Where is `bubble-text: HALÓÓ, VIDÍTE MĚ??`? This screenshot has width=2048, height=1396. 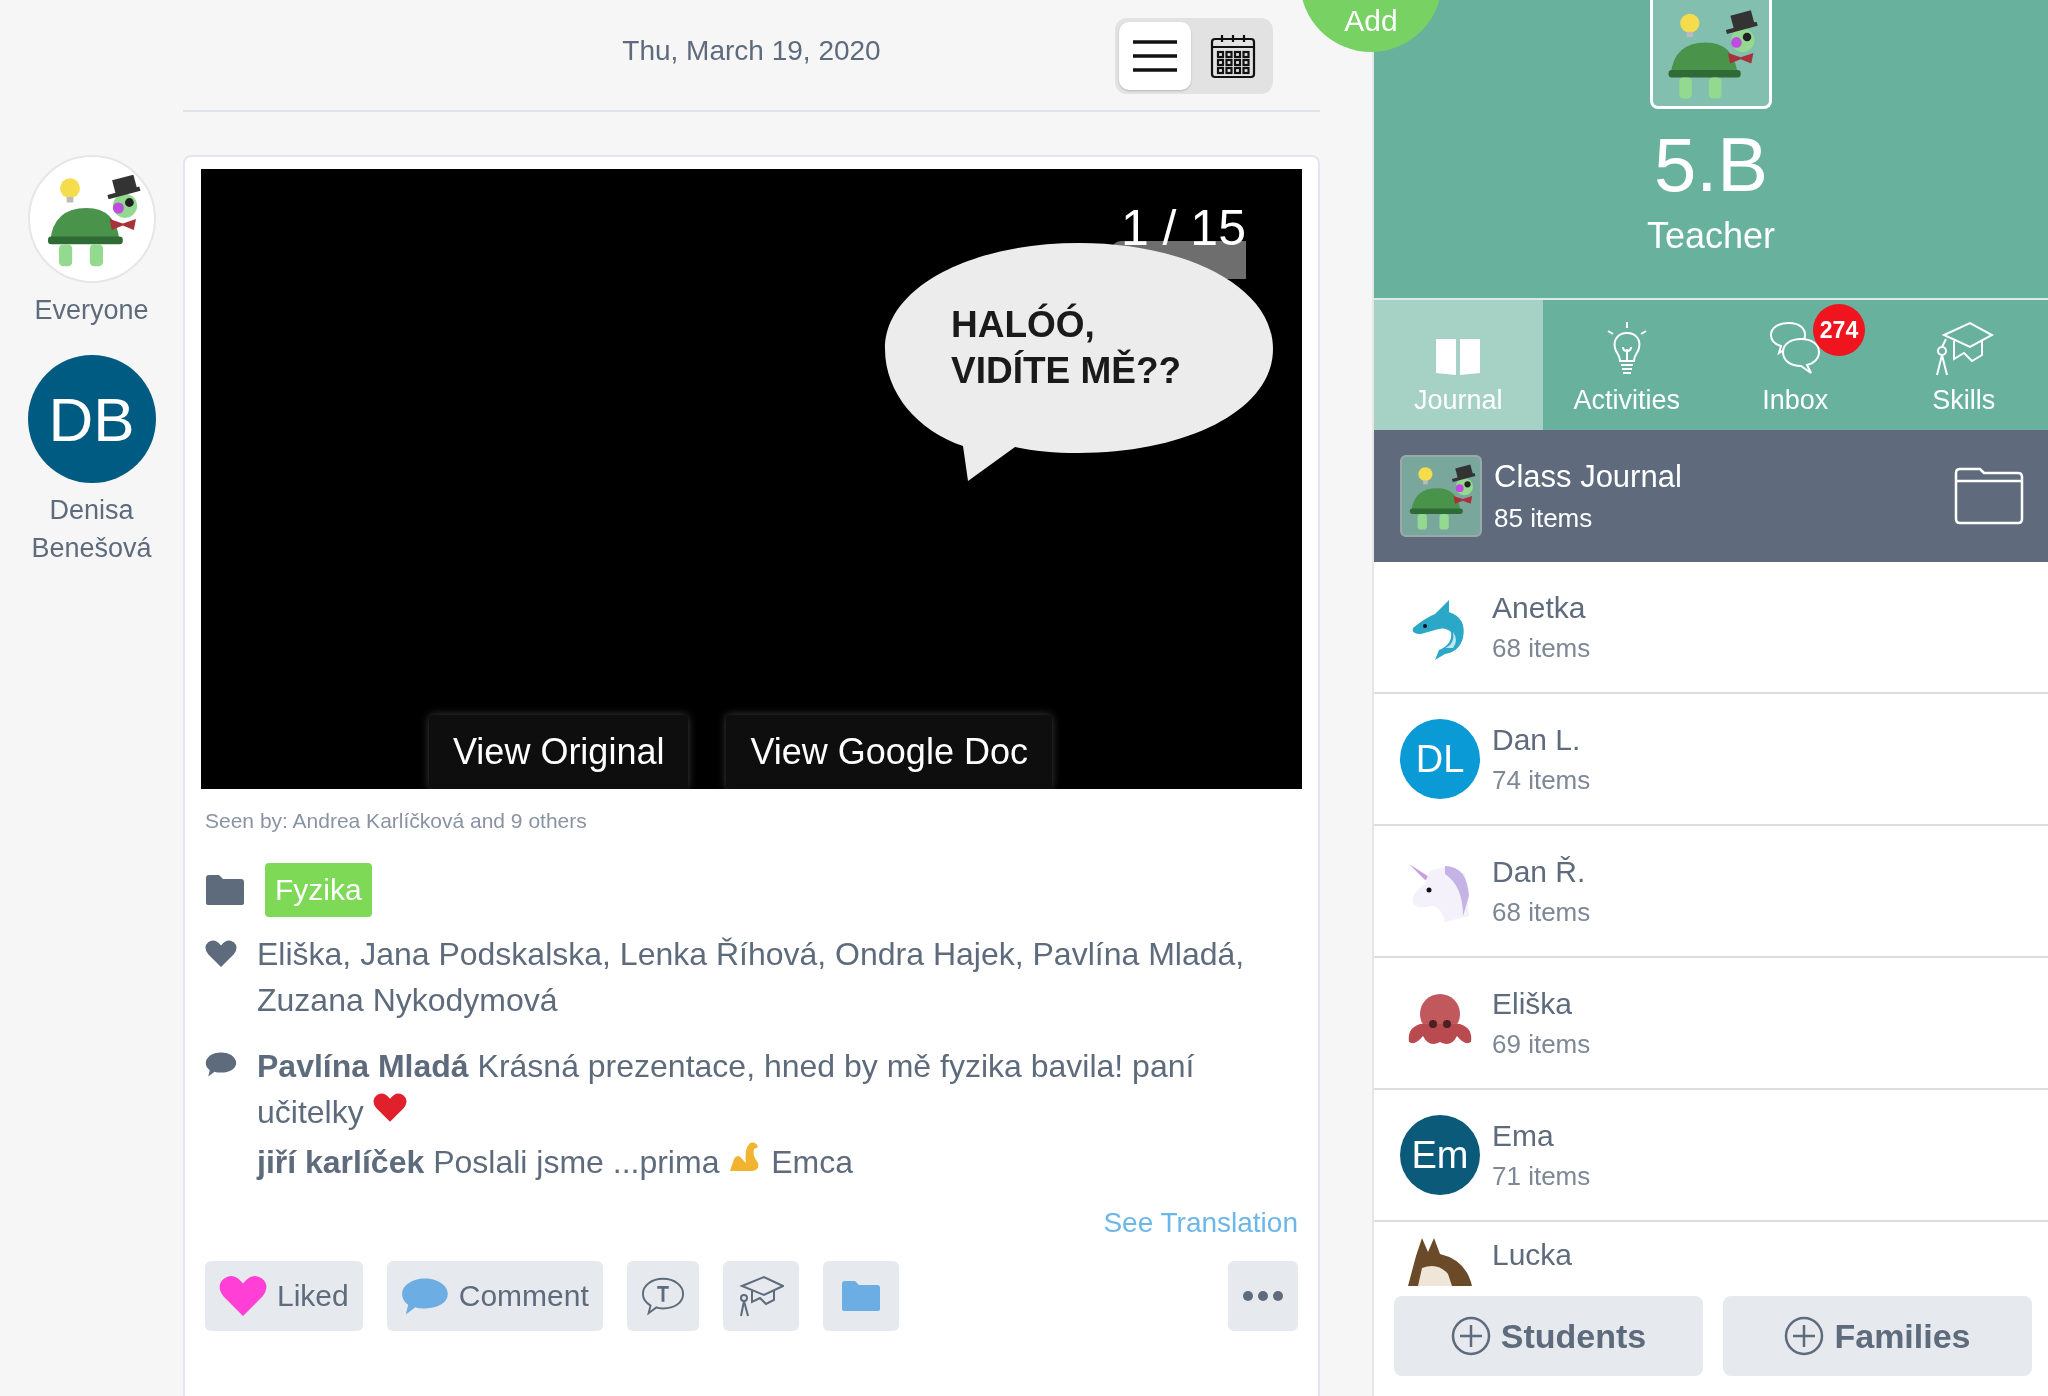 bubble-text: HALÓÓ, VIDÍTE MĚ?? is located at coordinates (1066, 347).